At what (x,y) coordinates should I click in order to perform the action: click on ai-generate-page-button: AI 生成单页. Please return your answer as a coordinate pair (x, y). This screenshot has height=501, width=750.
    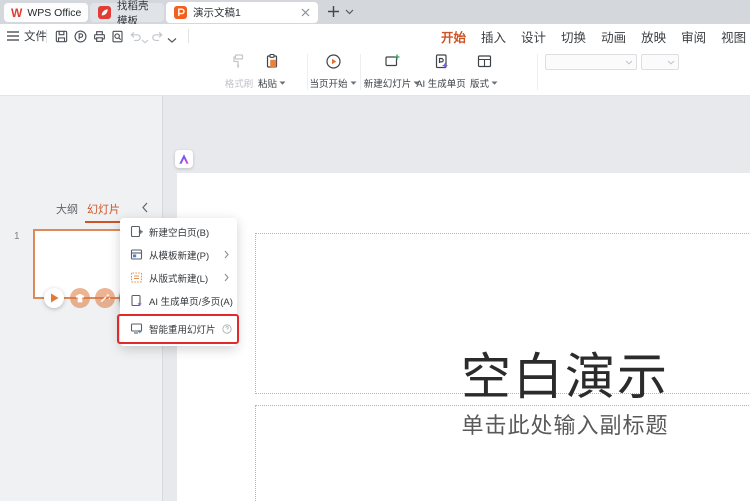
    Looking at the image, I should click on (441, 72).